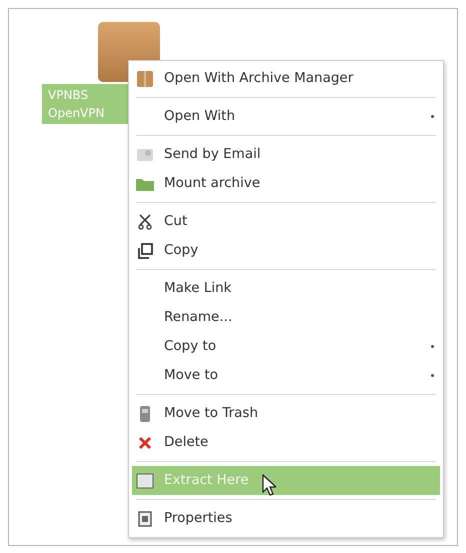 The image size is (466, 553). What do you see at coordinates (286, 183) in the screenshot?
I see `menu-item: Mount archive` at bounding box center [286, 183].